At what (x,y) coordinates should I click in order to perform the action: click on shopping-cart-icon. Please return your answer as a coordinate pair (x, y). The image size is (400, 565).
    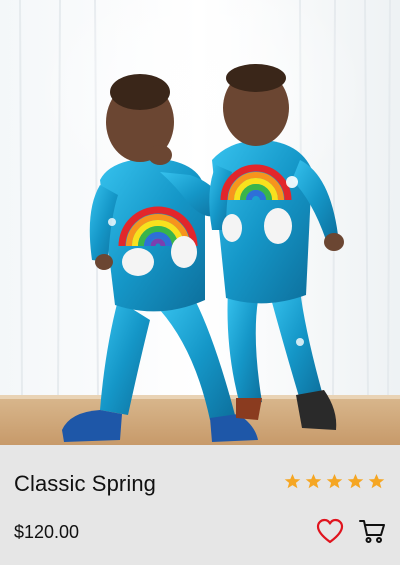
    Looking at the image, I should click on (372, 531).